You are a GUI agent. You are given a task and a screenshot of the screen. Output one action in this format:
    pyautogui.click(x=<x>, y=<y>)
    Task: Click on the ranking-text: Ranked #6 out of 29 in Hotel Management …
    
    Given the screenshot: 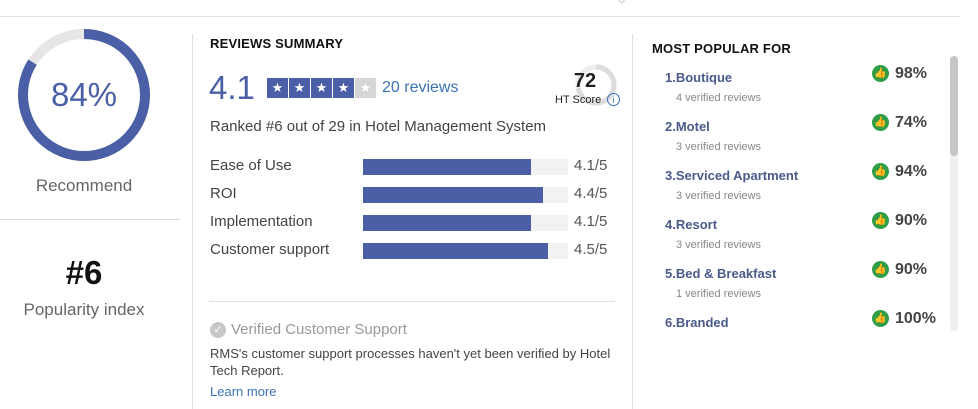 What is the action you would take?
    pyautogui.click(x=378, y=126)
    